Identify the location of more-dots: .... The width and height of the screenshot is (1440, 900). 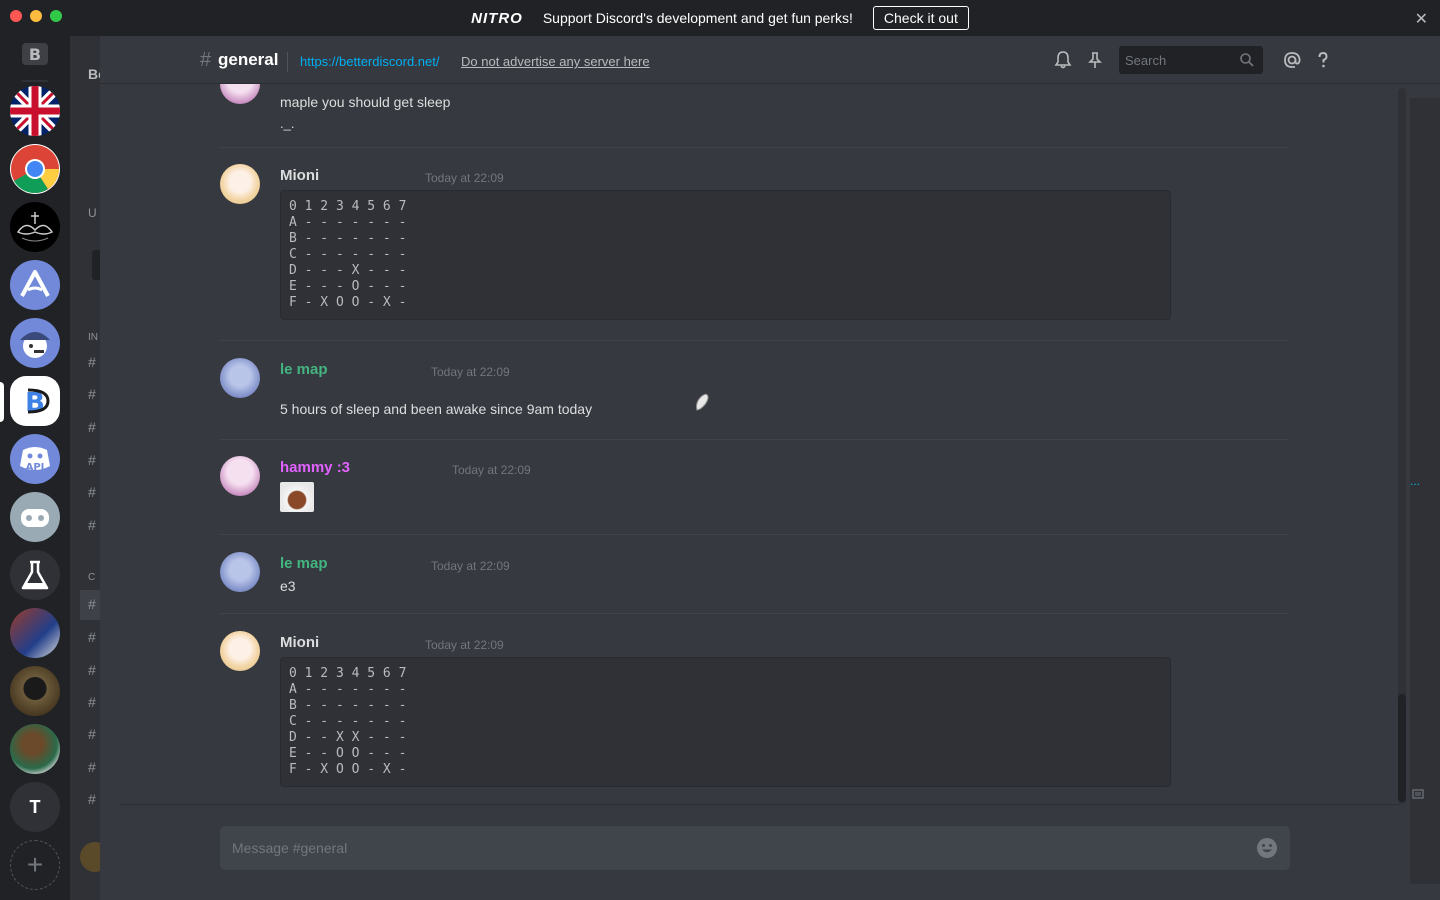
(1415, 481).